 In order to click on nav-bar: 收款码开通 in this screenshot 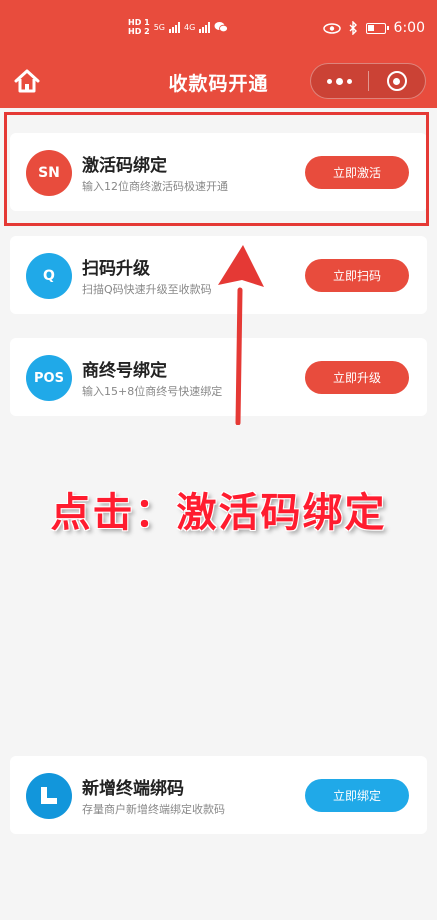, I will do `click(218, 82)`.